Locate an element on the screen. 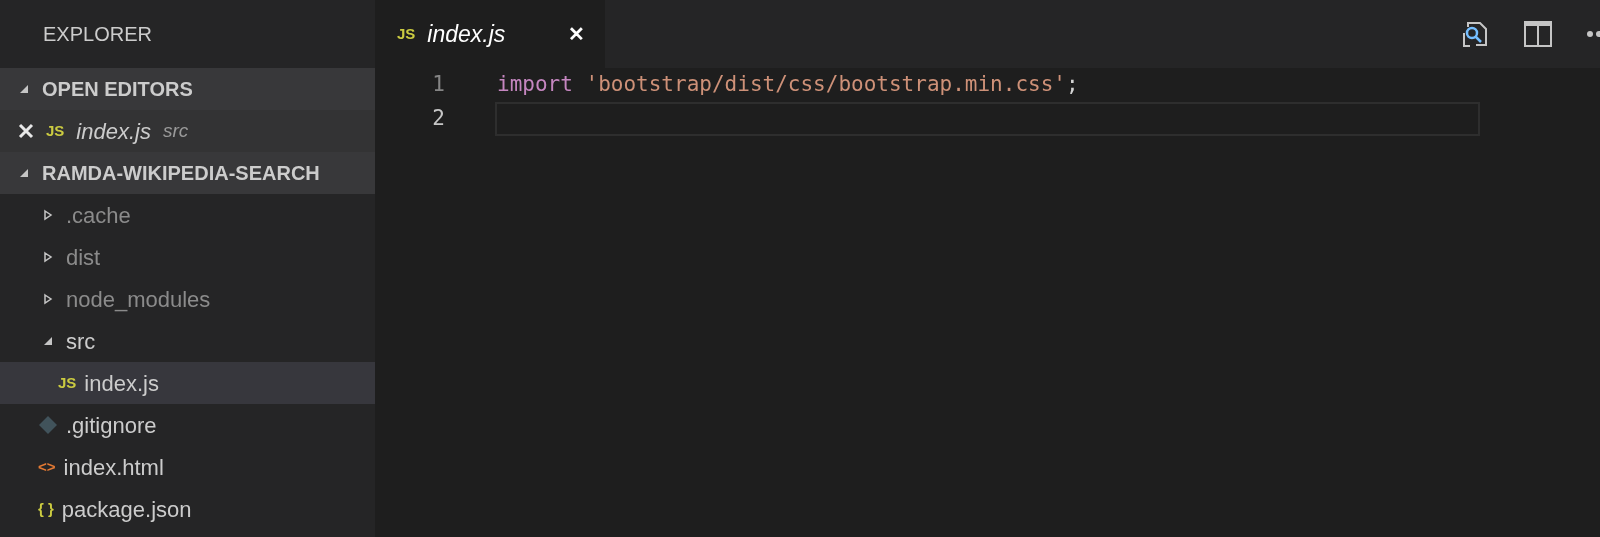  tree-item: node_modules is located at coordinates (187, 299).